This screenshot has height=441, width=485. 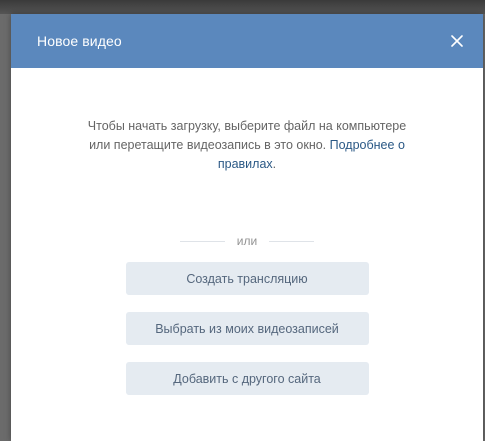 I want to click on divider-text: или, so click(x=247, y=241).